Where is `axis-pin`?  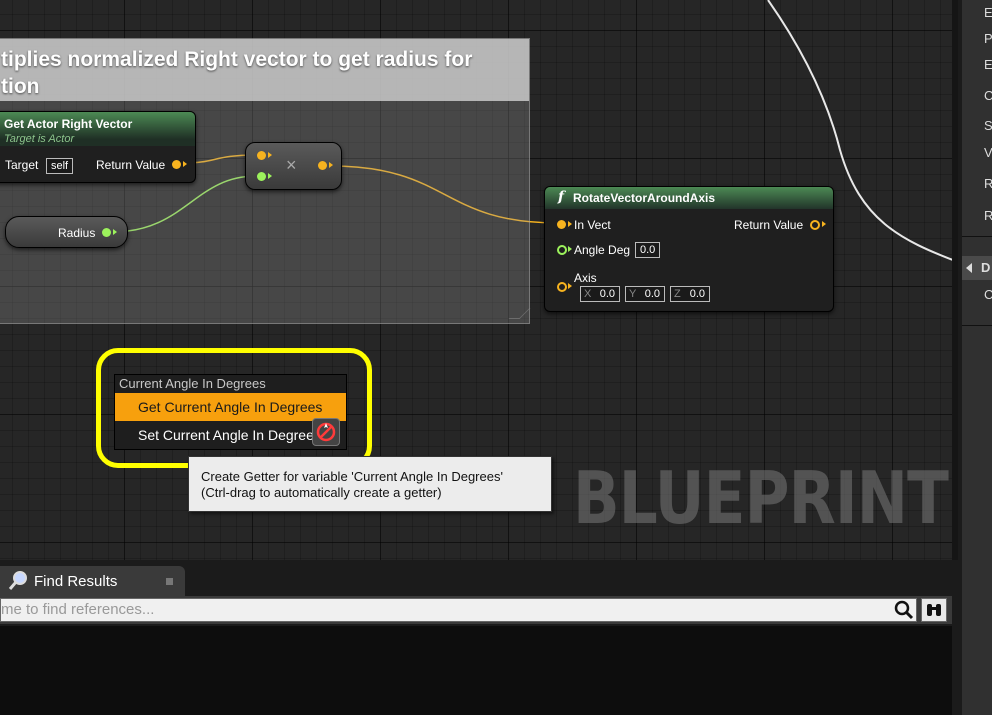 axis-pin is located at coordinates (562, 287).